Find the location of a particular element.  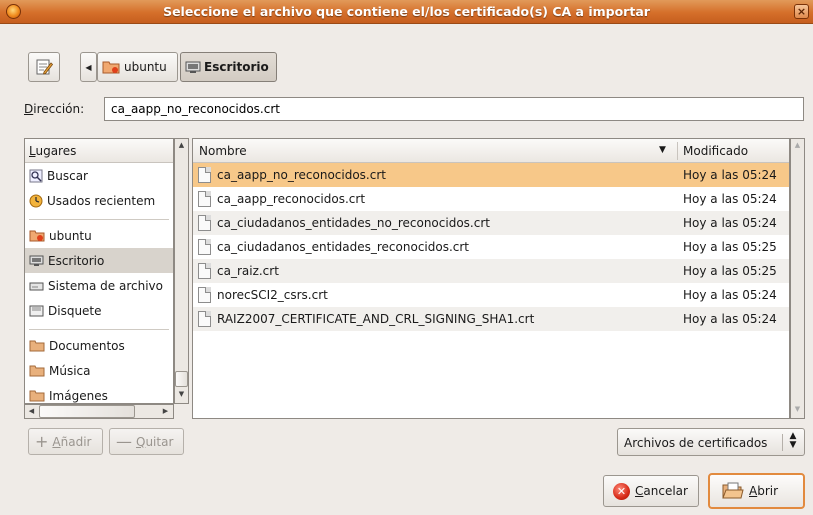

scroll-left-icon: ◀ is located at coordinates (31, 411).